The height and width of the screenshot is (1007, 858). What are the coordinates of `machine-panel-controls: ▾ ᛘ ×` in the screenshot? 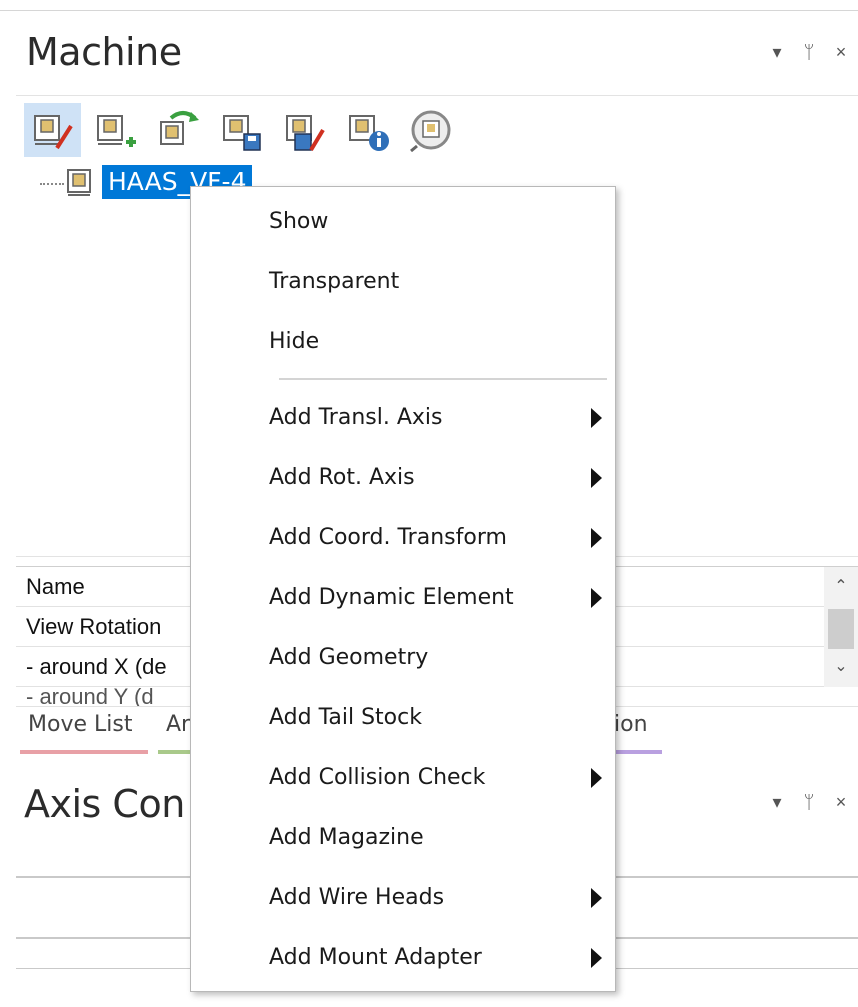 It's located at (809, 52).